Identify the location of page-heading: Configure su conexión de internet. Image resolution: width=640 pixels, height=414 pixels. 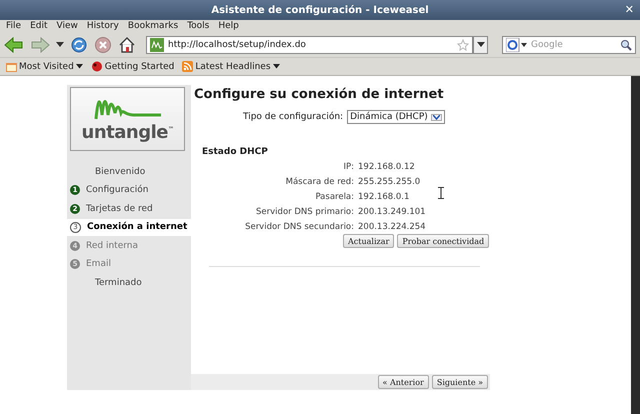
(319, 94).